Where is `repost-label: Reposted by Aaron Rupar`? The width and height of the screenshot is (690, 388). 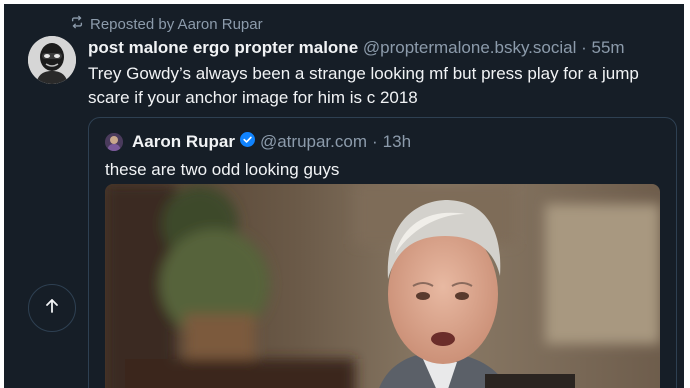 repost-label: Reposted by Aaron Rupar is located at coordinates (176, 24).